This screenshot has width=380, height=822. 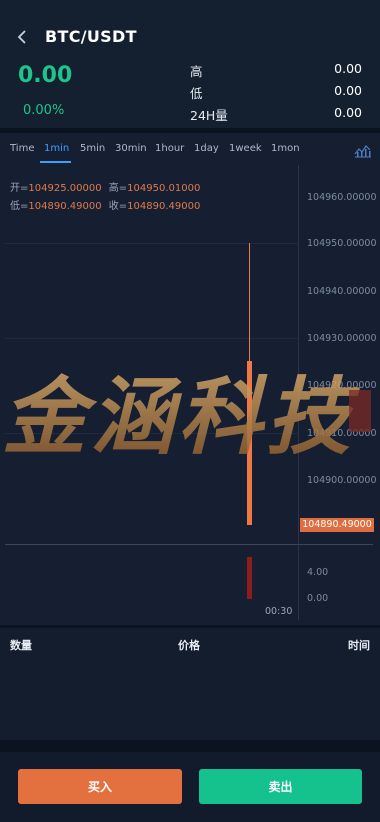 What do you see at coordinates (169, 148) in the screenshot?
I see `tab-1hour: 1hour` at bounding box center [169, 148].